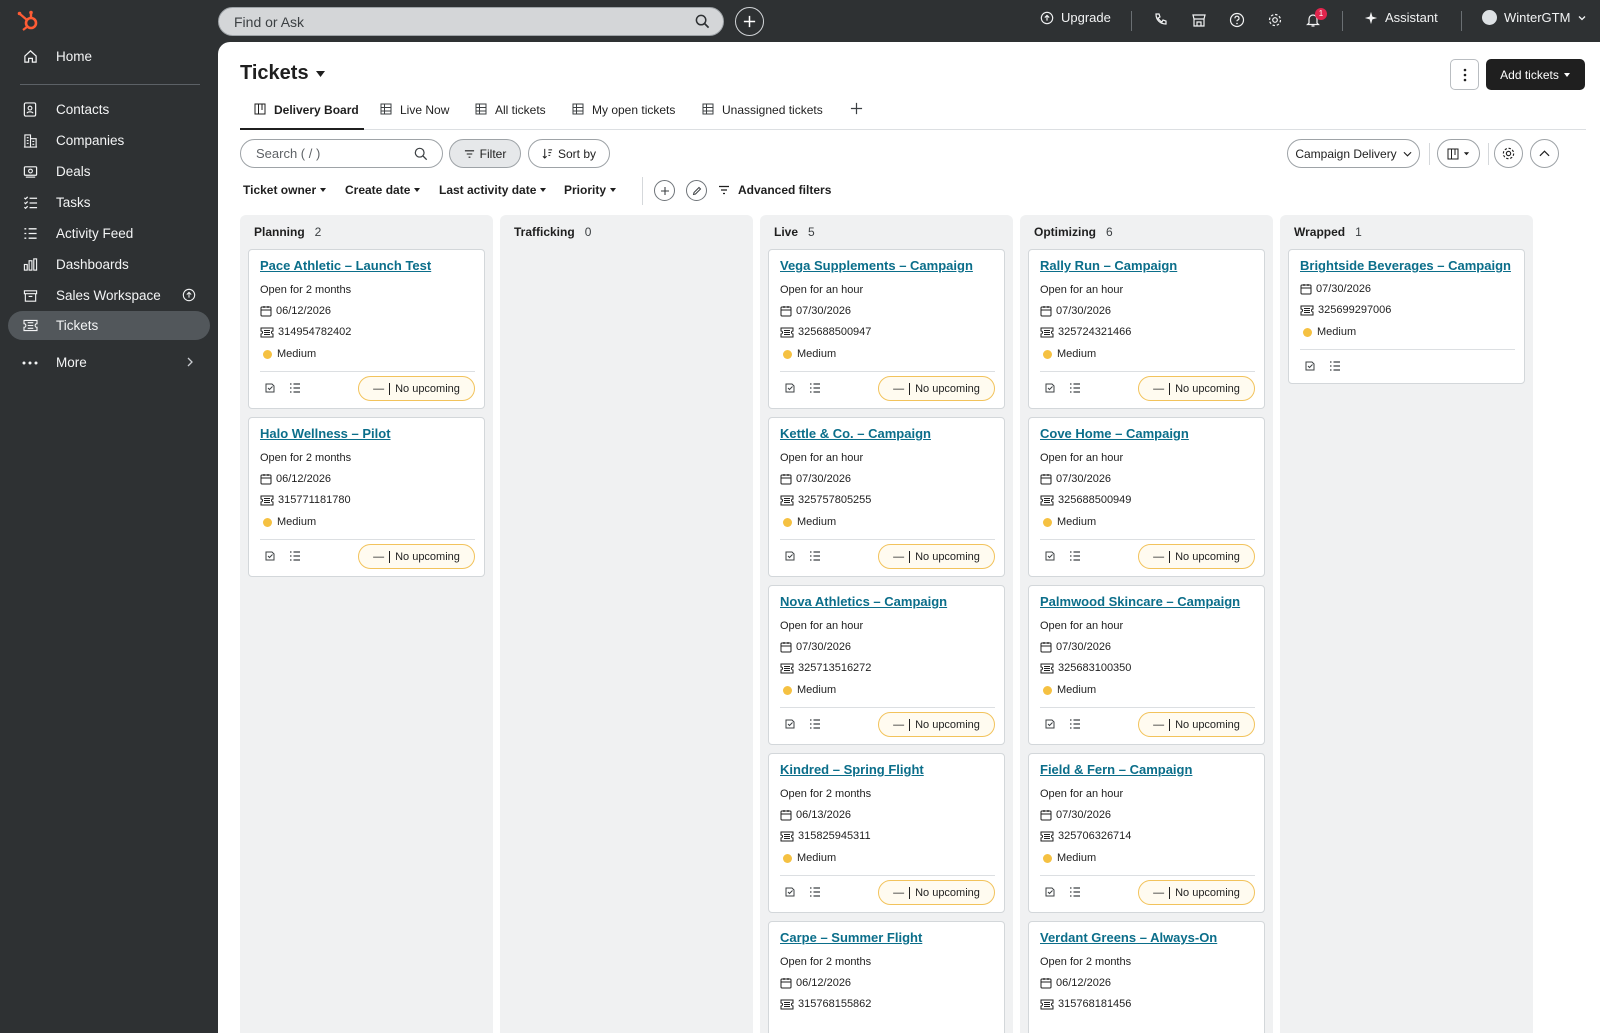  What do you see at coordinates (1405, 265) in the screenshot?
I see `ticket-title-link: Brightside Beverages – Campaign` at bounding box center [1405, 265].